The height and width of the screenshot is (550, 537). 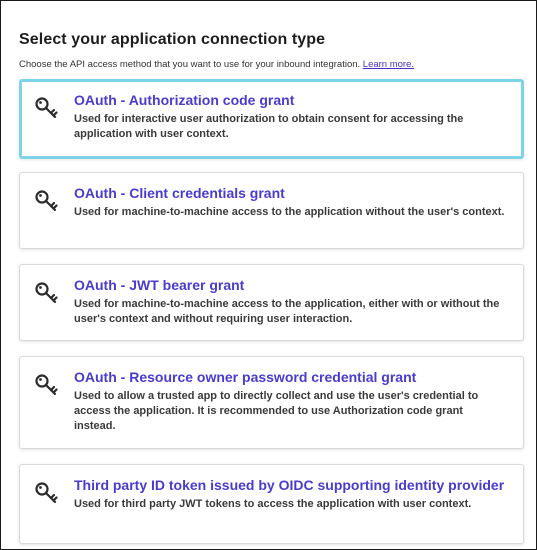 I want to click on option-title: OAuth - Authorization code grant, so click(x=184, y=100).